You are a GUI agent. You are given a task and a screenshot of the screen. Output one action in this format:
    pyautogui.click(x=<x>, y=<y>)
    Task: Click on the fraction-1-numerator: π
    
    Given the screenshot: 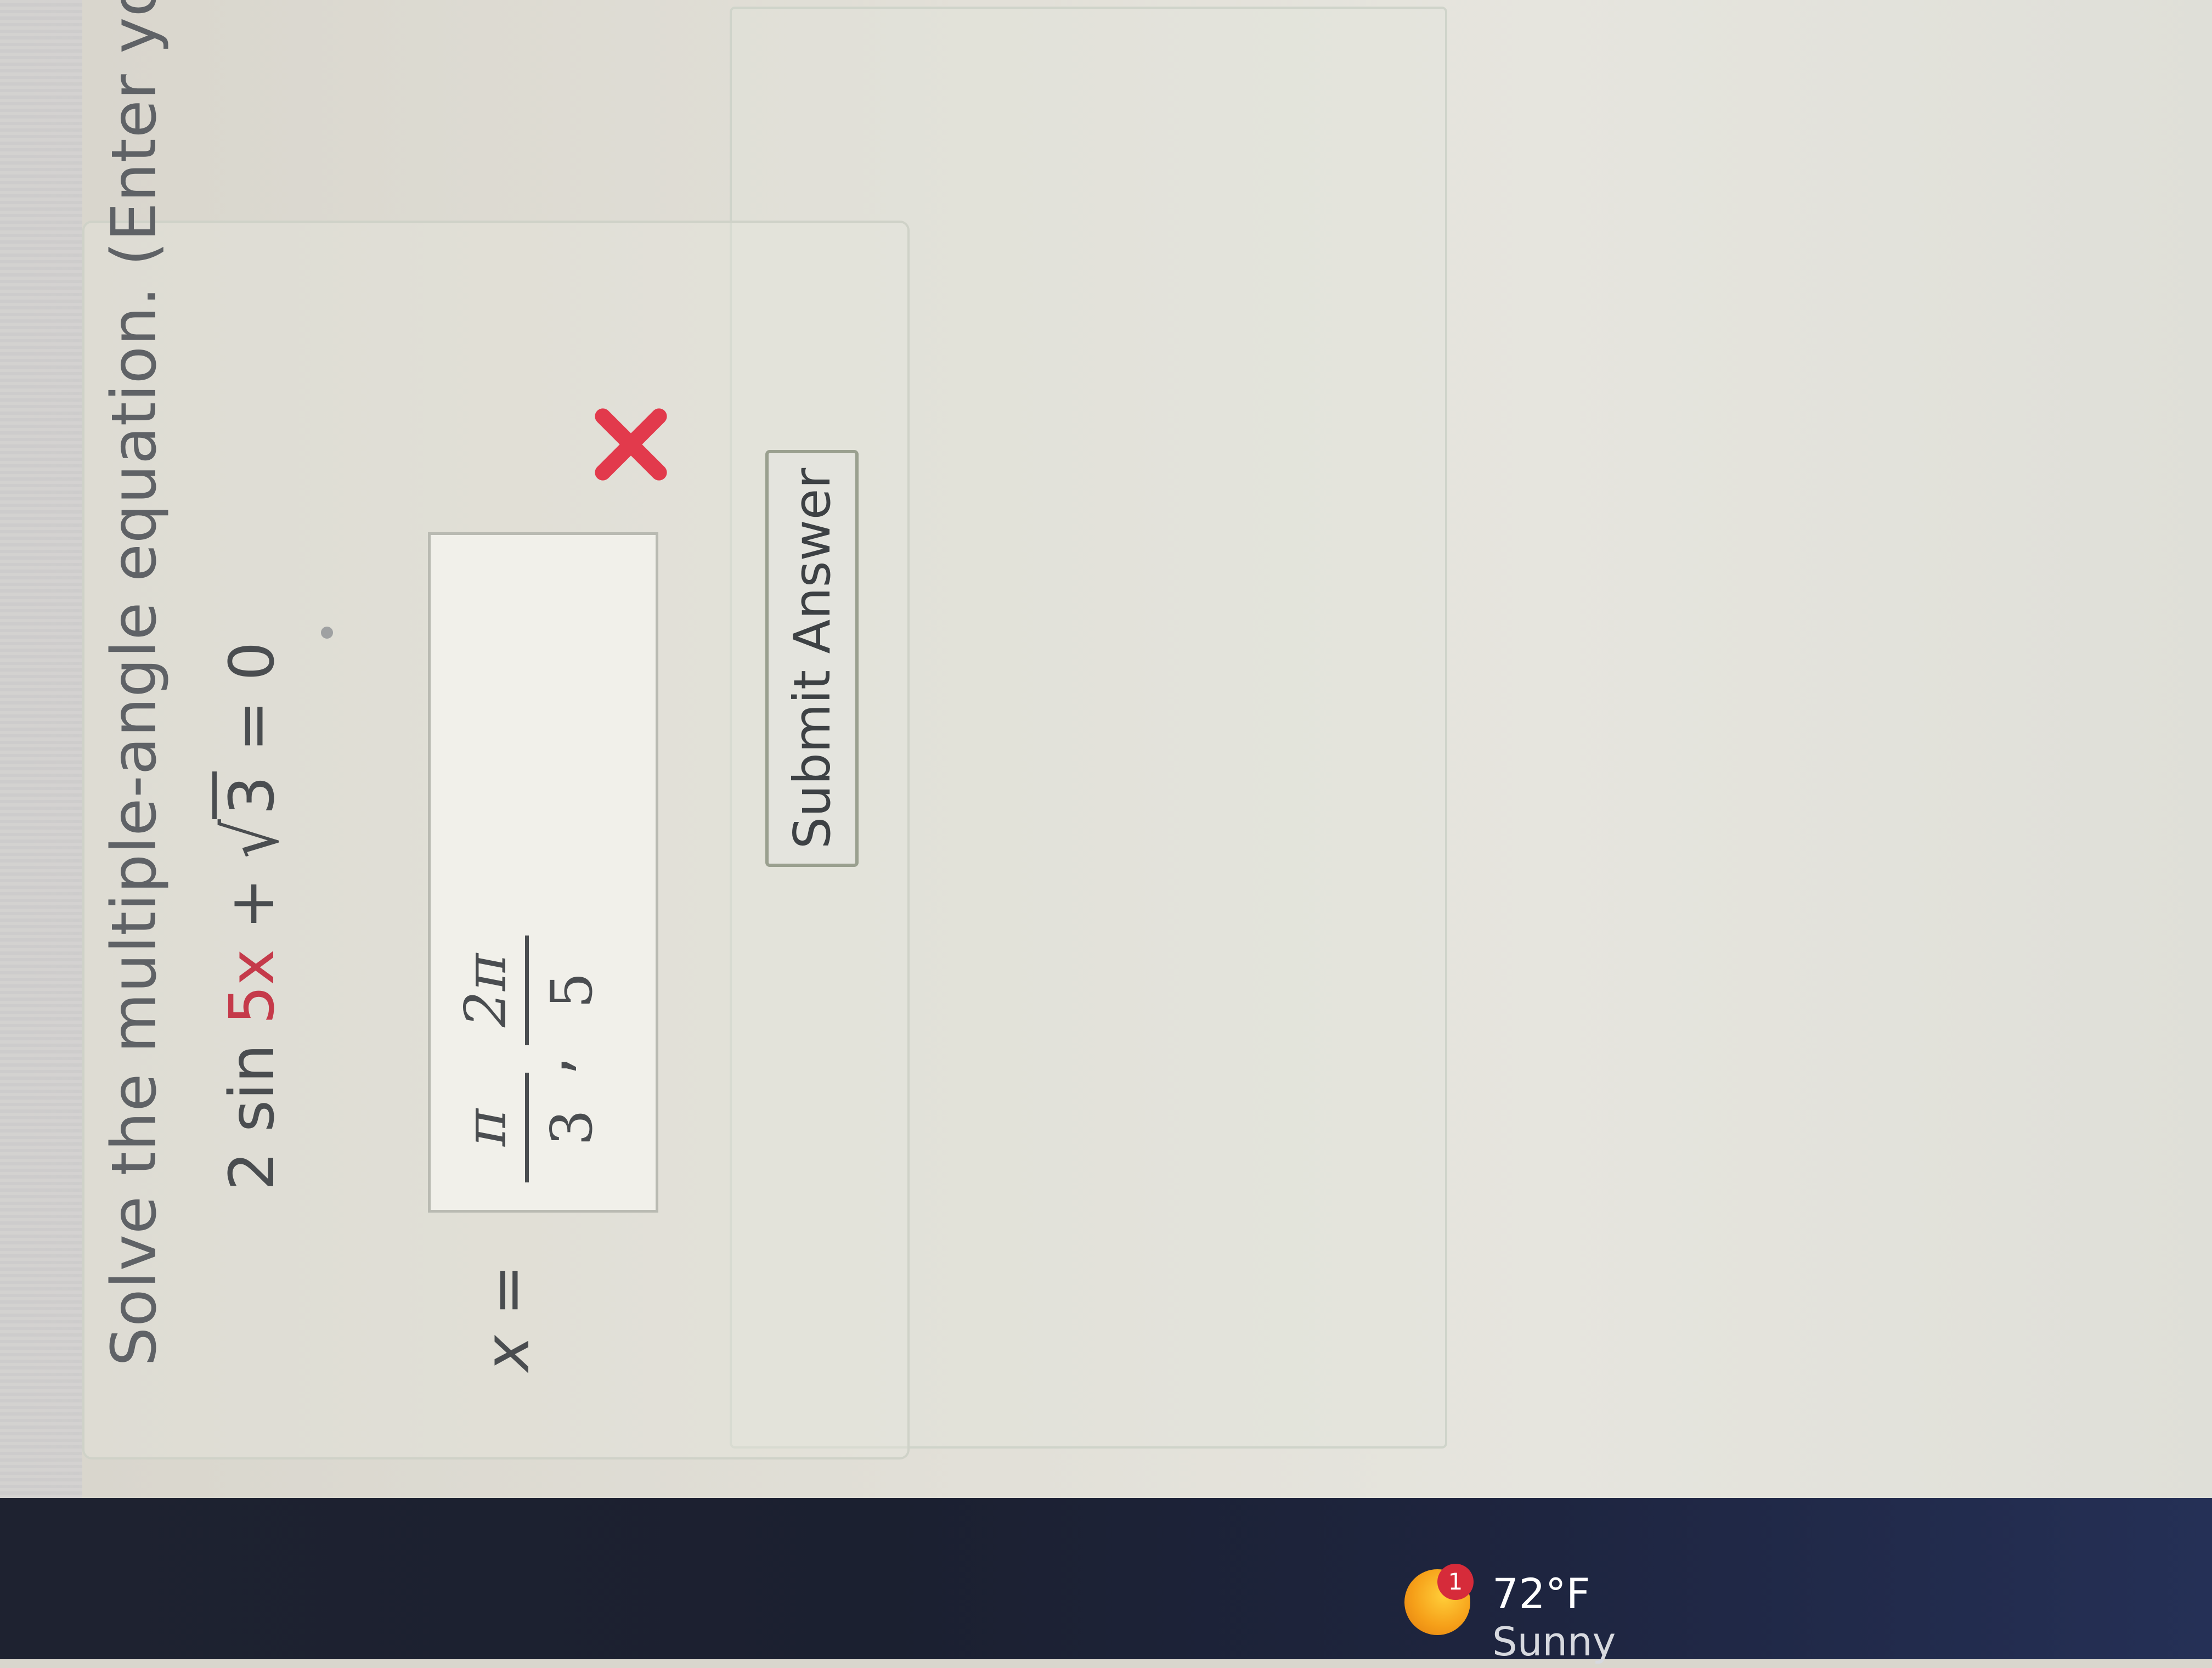 What is the action you would take?
    pyautogui.click(x=485, y=1127)
    